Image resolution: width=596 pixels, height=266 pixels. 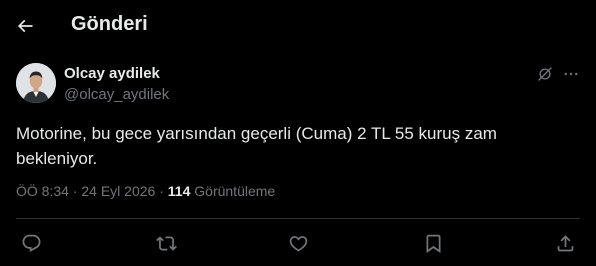 I want to click on reply-button, so click(x=31, y=243).